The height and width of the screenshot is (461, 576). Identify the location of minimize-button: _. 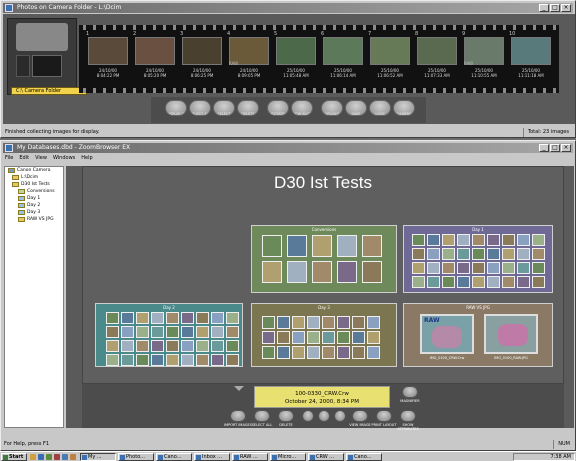
(544, 148).